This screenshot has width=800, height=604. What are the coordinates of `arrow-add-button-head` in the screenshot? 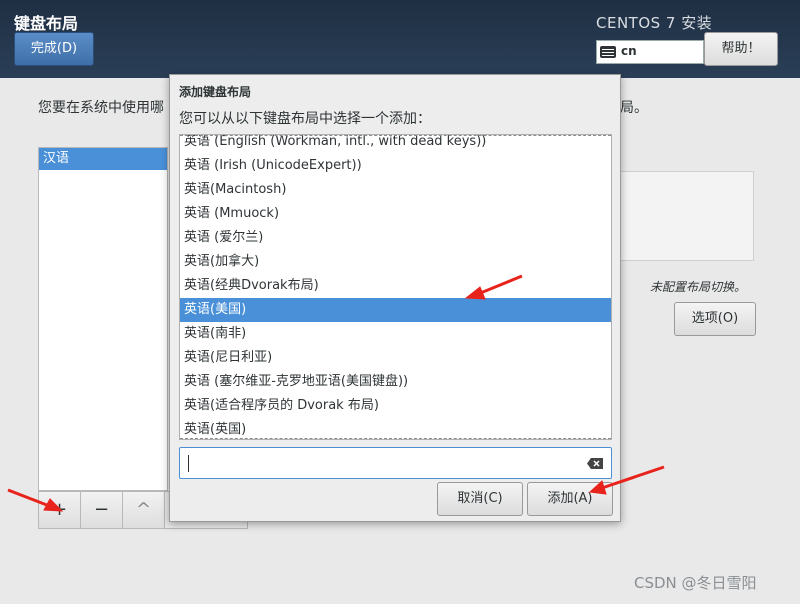 It's located at (597, 487).